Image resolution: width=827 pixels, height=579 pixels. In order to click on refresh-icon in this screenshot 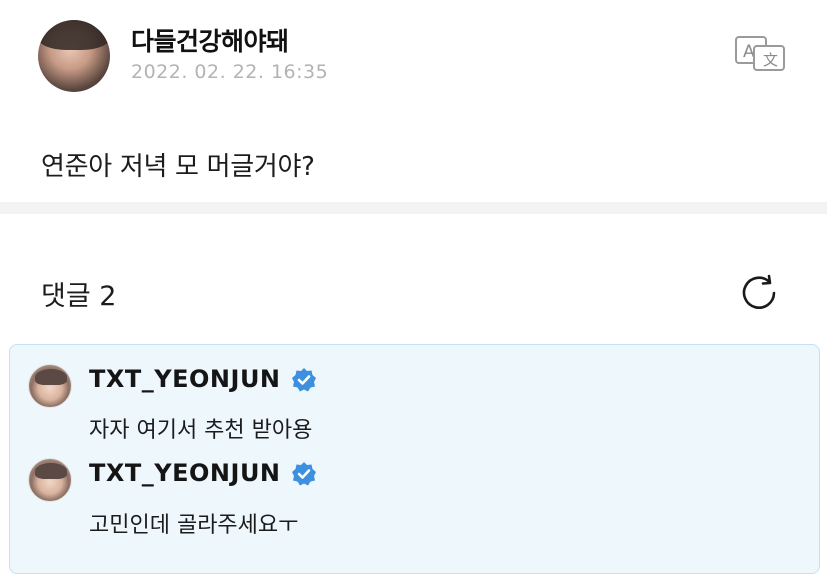, I will do `click(759, 291)`.